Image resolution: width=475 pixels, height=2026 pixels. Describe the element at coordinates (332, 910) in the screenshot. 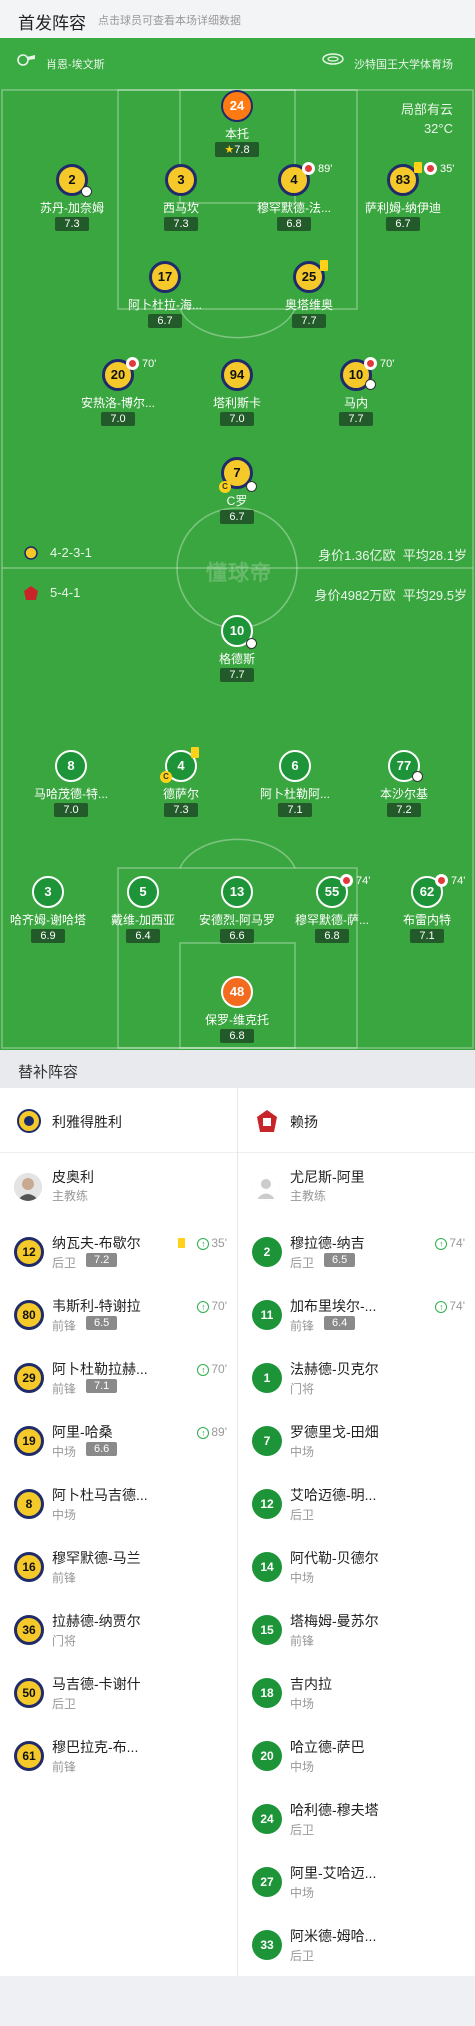

I see `player-away-55: 55 穆罕默德-萨... 6.8` at that location.